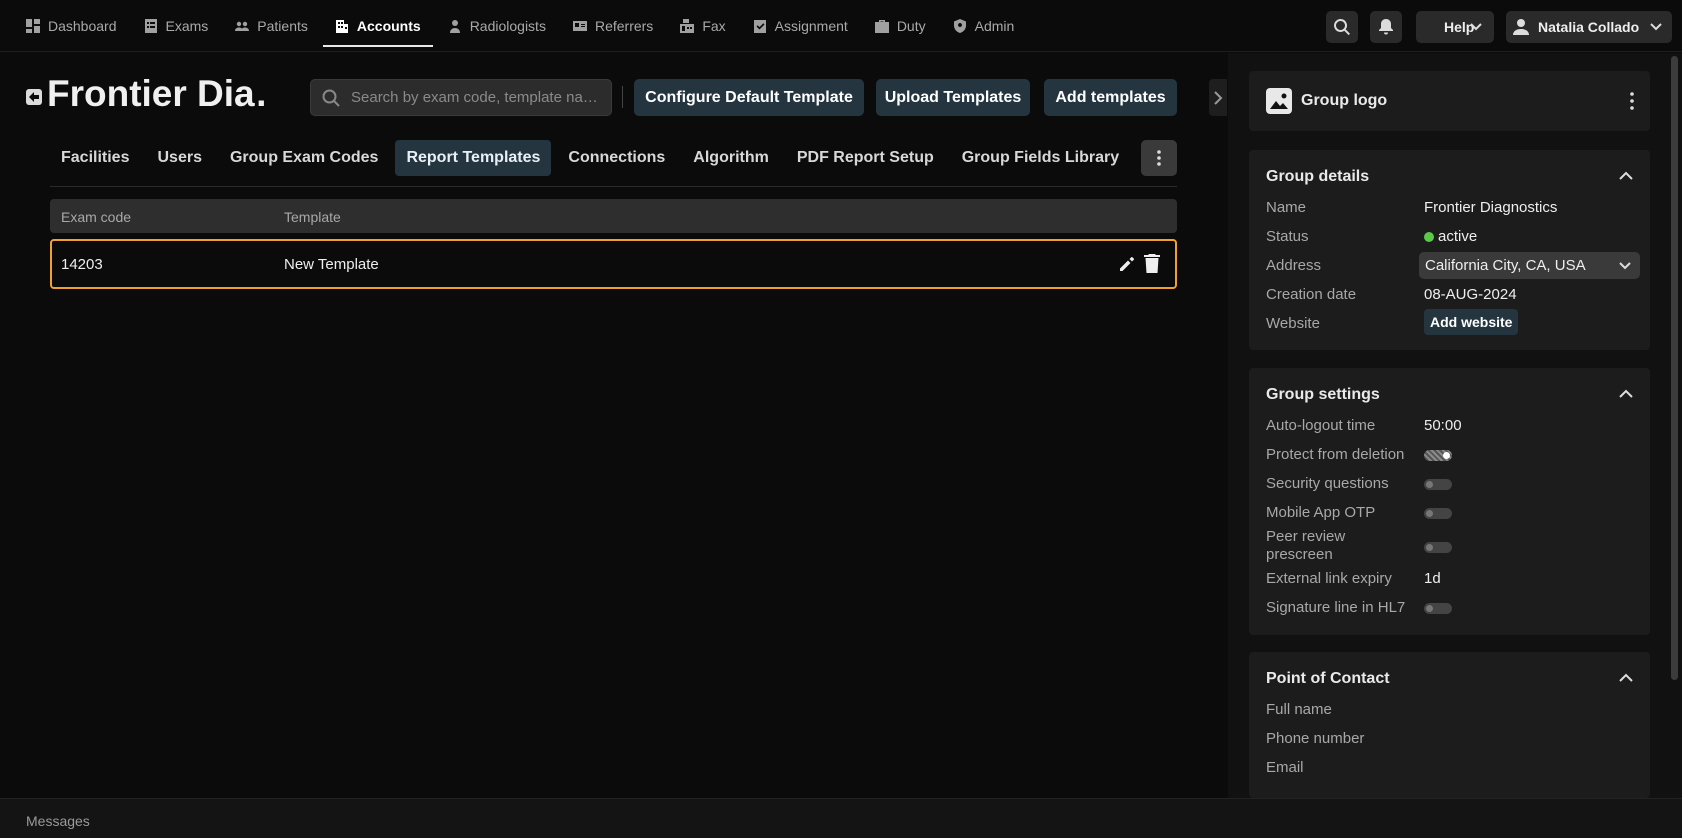 The width and height of the screenshot is (1682, 838). I want to click on template-cell: New Template, so click(331, 264).